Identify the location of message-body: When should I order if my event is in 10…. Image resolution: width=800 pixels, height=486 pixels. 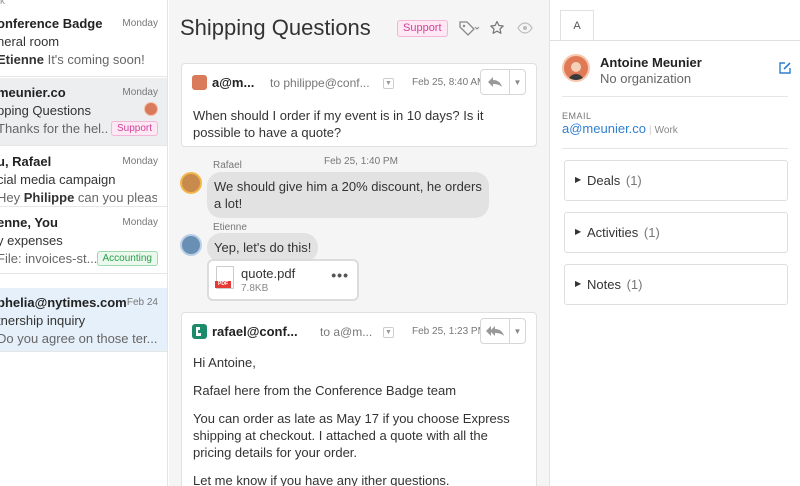
(338, 124).